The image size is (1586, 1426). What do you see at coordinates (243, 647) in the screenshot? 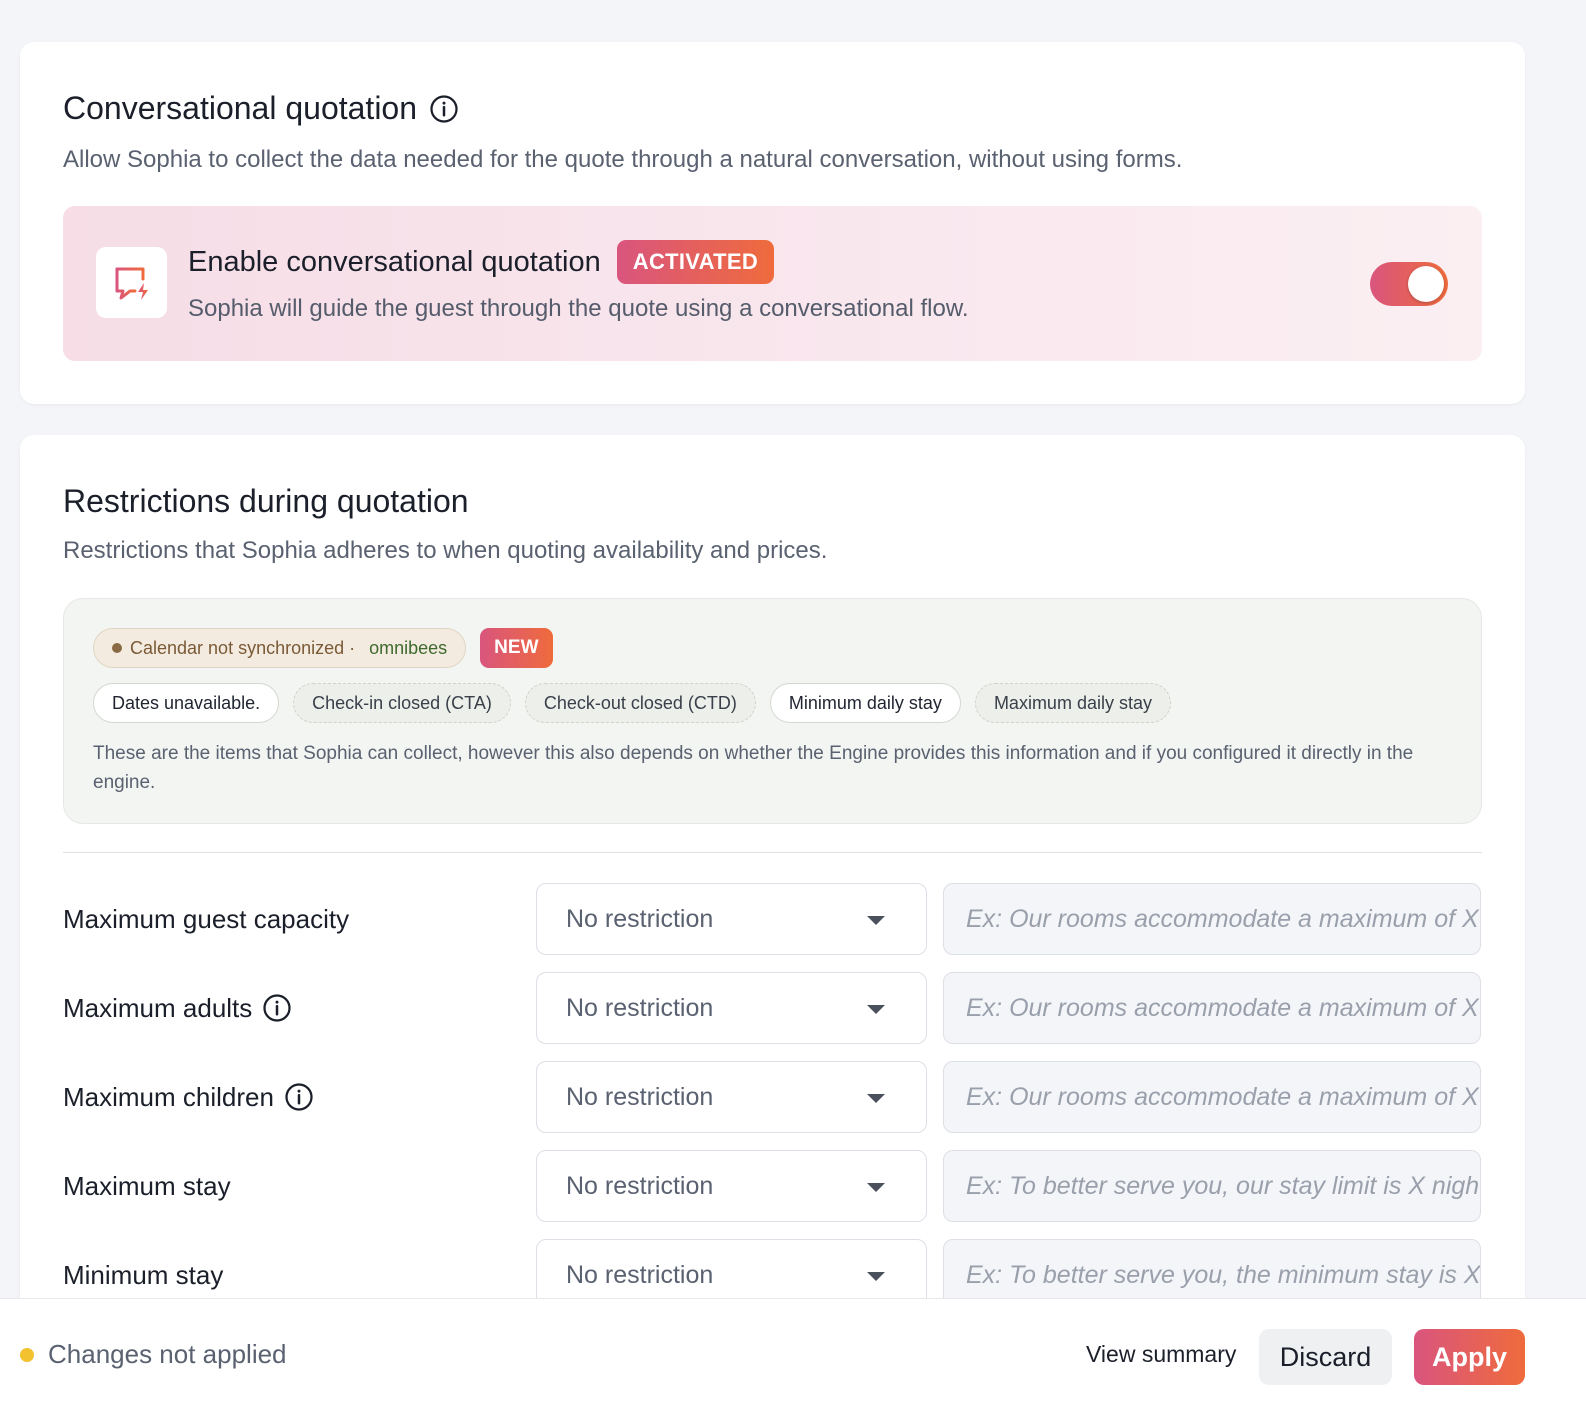
I see `calendar-status-text: Calendar not synchronized ·` at bounding box center [243, 647].